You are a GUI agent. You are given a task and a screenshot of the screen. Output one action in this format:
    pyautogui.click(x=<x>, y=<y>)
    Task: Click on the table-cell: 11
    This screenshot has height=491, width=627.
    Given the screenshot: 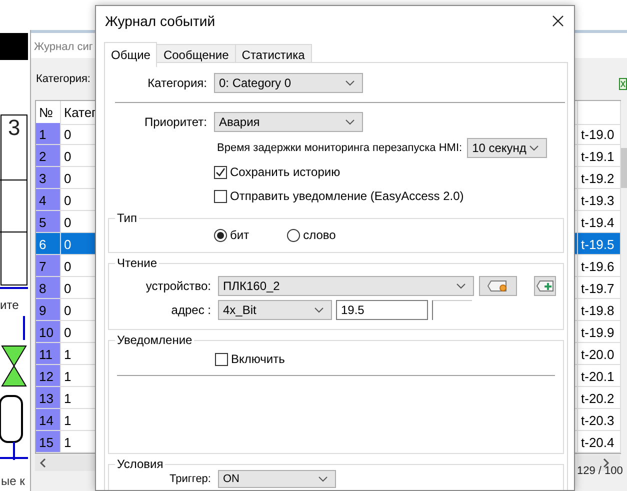 What is the action you would take?
    pyautogui.click(x=48, y=354)
    